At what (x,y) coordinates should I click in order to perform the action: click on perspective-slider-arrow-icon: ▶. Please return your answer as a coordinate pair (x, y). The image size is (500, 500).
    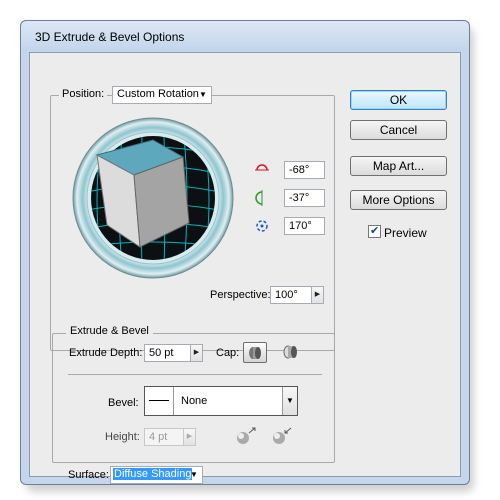
    Looking at the image, I should click on (317, 295).